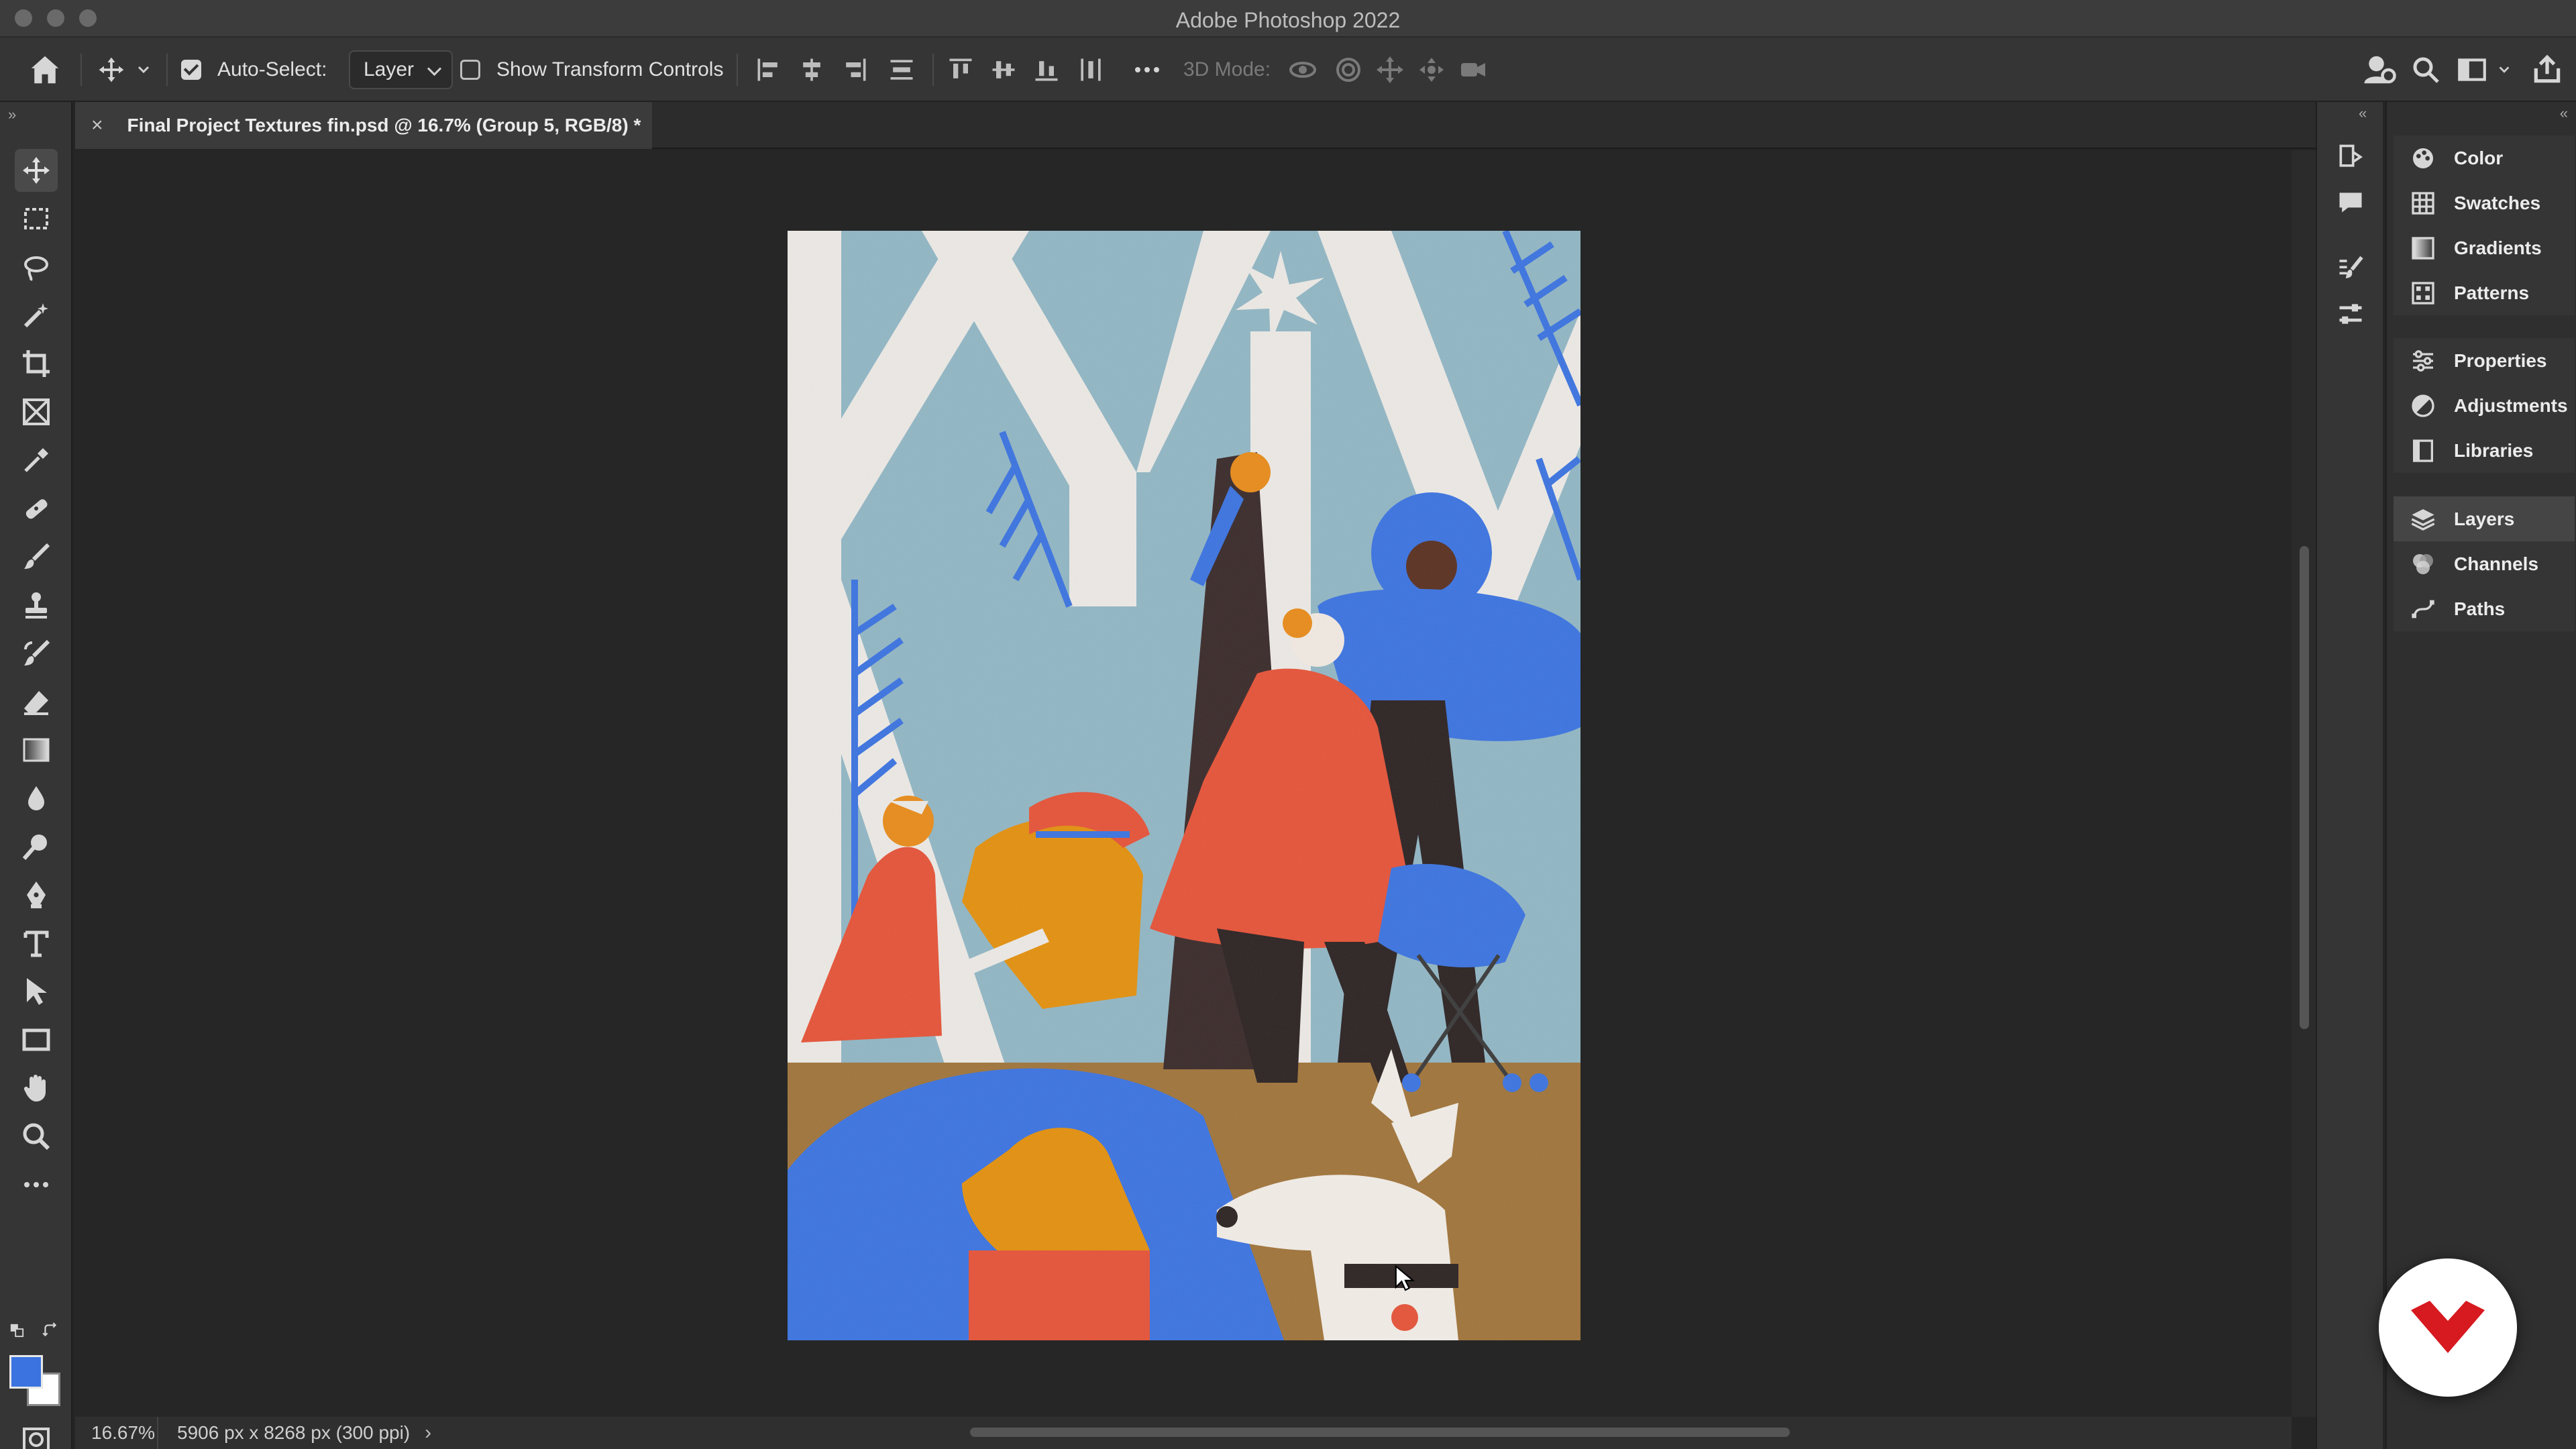 The height and width of the screenshot is (1449, 2576). Describe the element at coordinates (36, 1433) in the screenshot. I see `quick-mask-button` at that location.